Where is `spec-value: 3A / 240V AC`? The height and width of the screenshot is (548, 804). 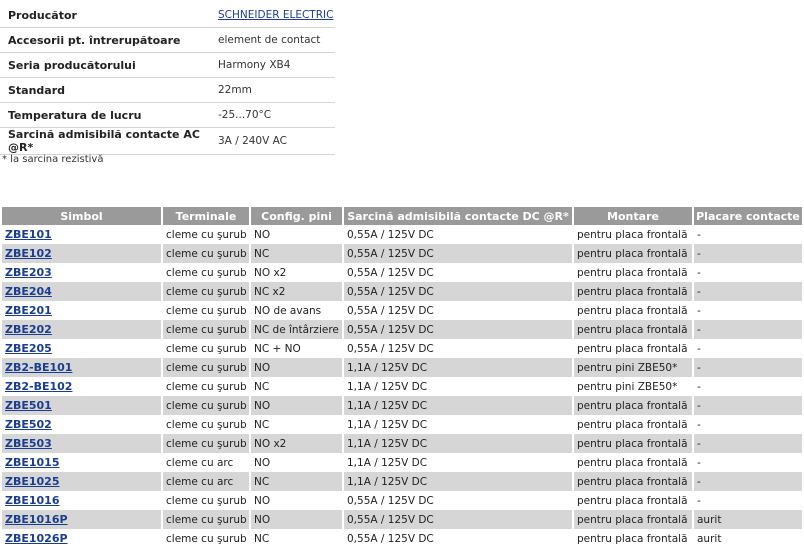
spec-value: 3A / 240V AC is located at coordinates (272, 141).